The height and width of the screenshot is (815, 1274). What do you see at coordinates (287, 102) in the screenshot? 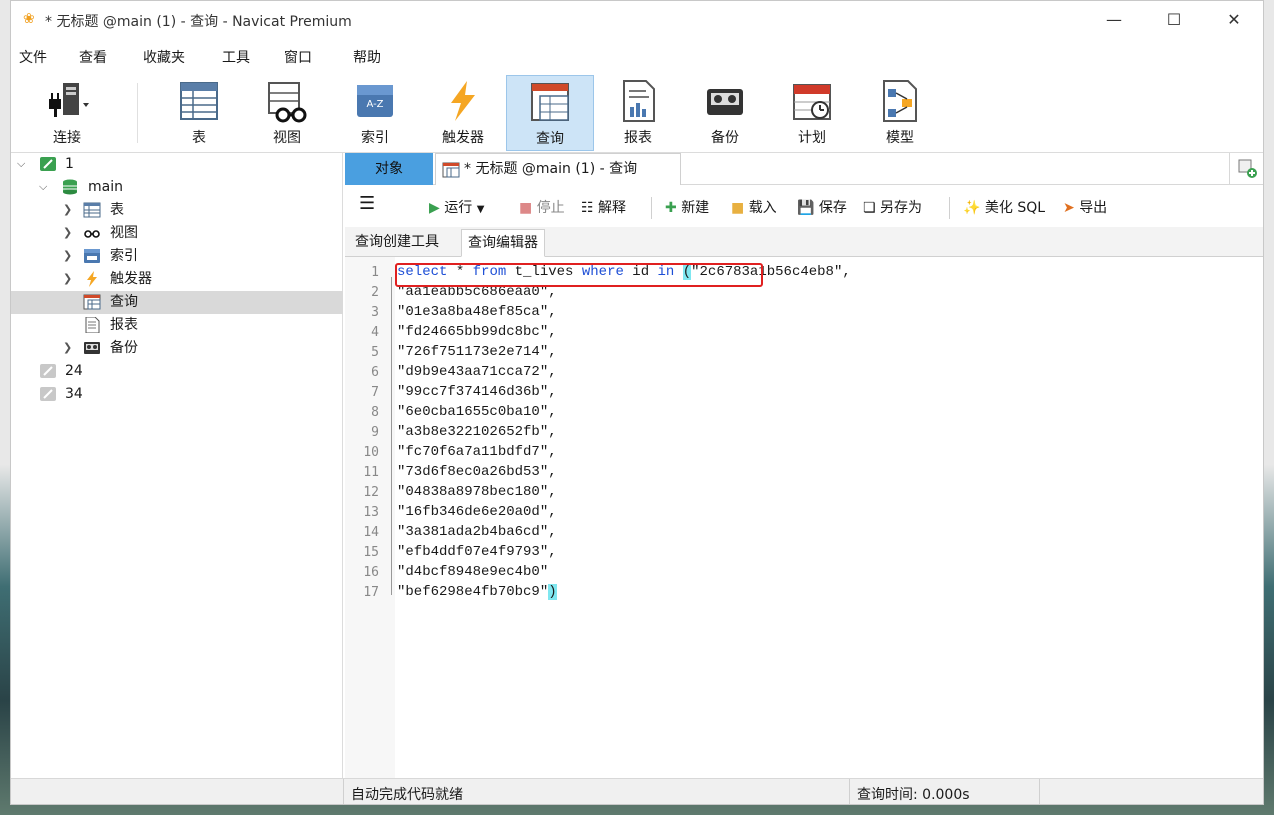
I see `view-icon` at bounding box center [287, 102].